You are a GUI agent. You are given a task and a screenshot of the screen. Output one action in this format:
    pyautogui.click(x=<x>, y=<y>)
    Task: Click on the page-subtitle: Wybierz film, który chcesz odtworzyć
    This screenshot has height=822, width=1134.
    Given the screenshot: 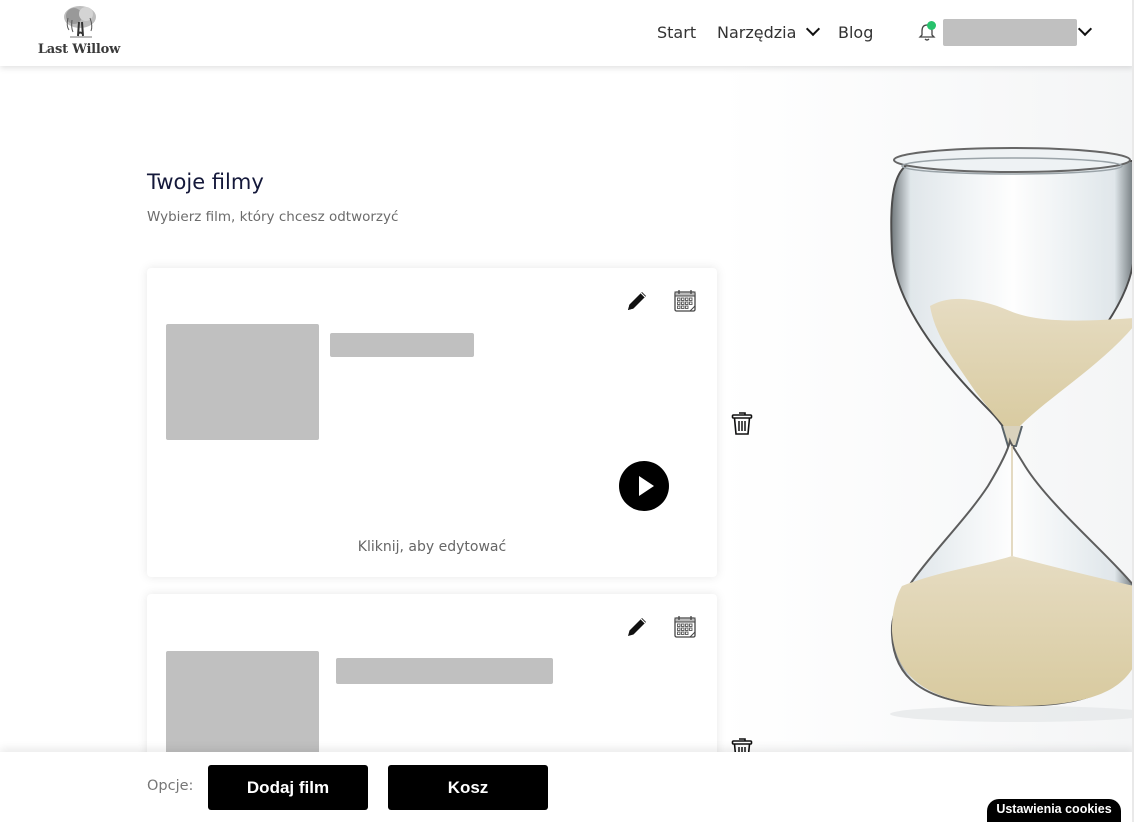 What is the action you would take?
    pyautogui.click(x=273, y=217)
    